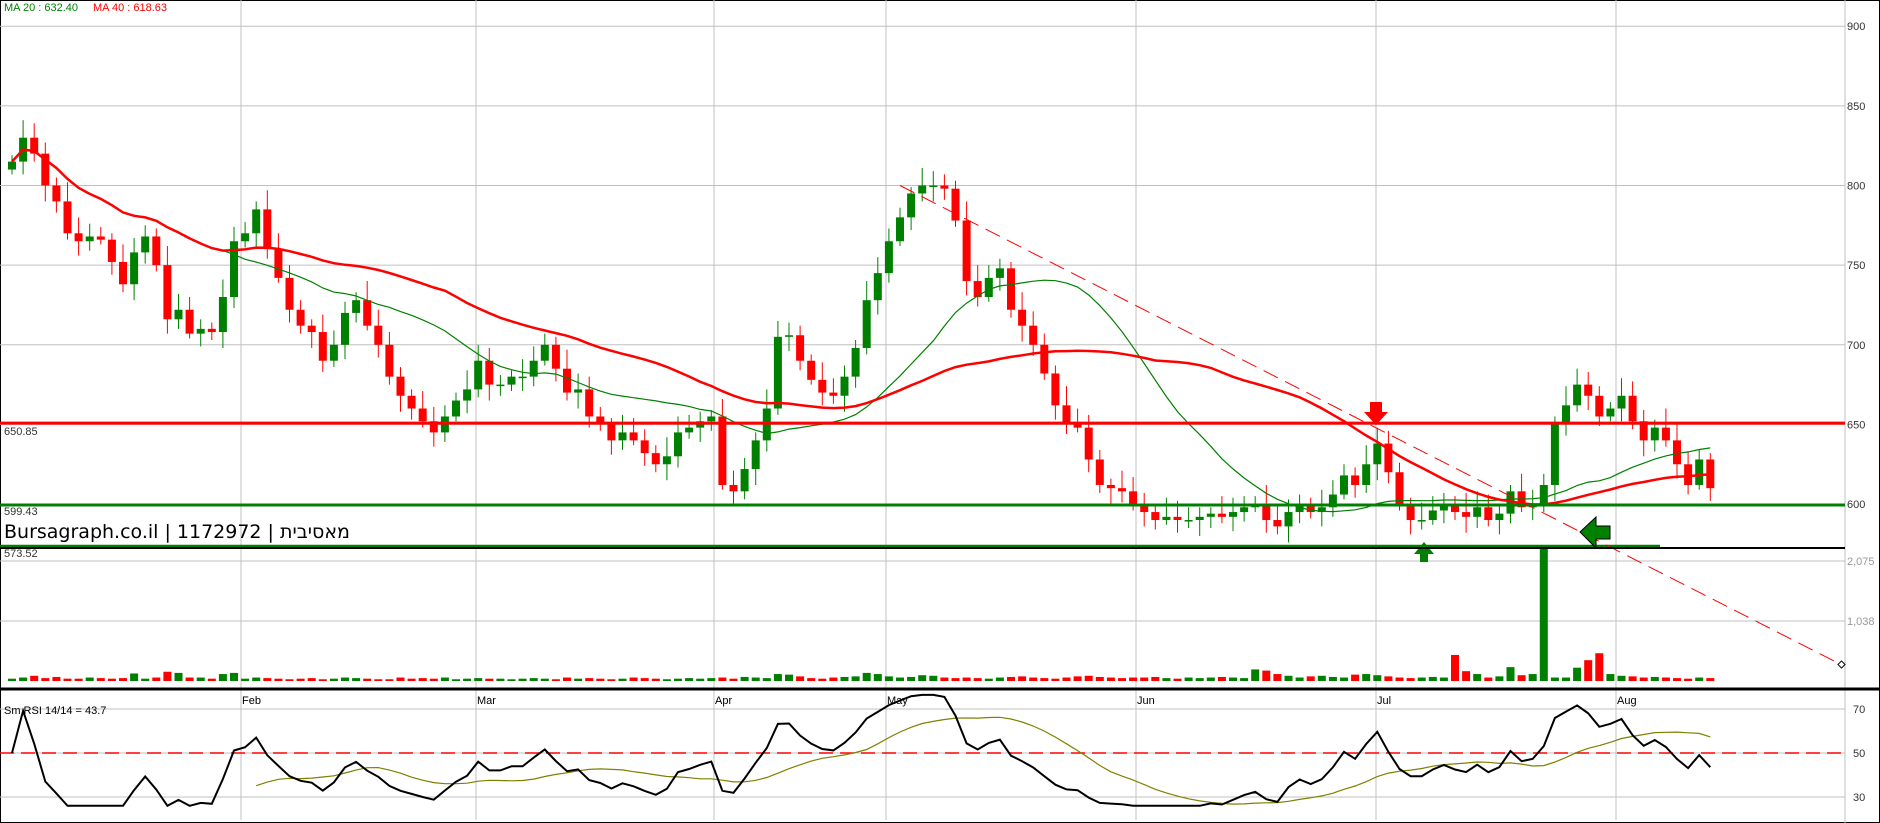 This screenshot has width=1880, height=823. Describe the element at coordinates (41, 8) in the screenshot. I see `ma20-legend: MA 20 : 632.40` at that location.